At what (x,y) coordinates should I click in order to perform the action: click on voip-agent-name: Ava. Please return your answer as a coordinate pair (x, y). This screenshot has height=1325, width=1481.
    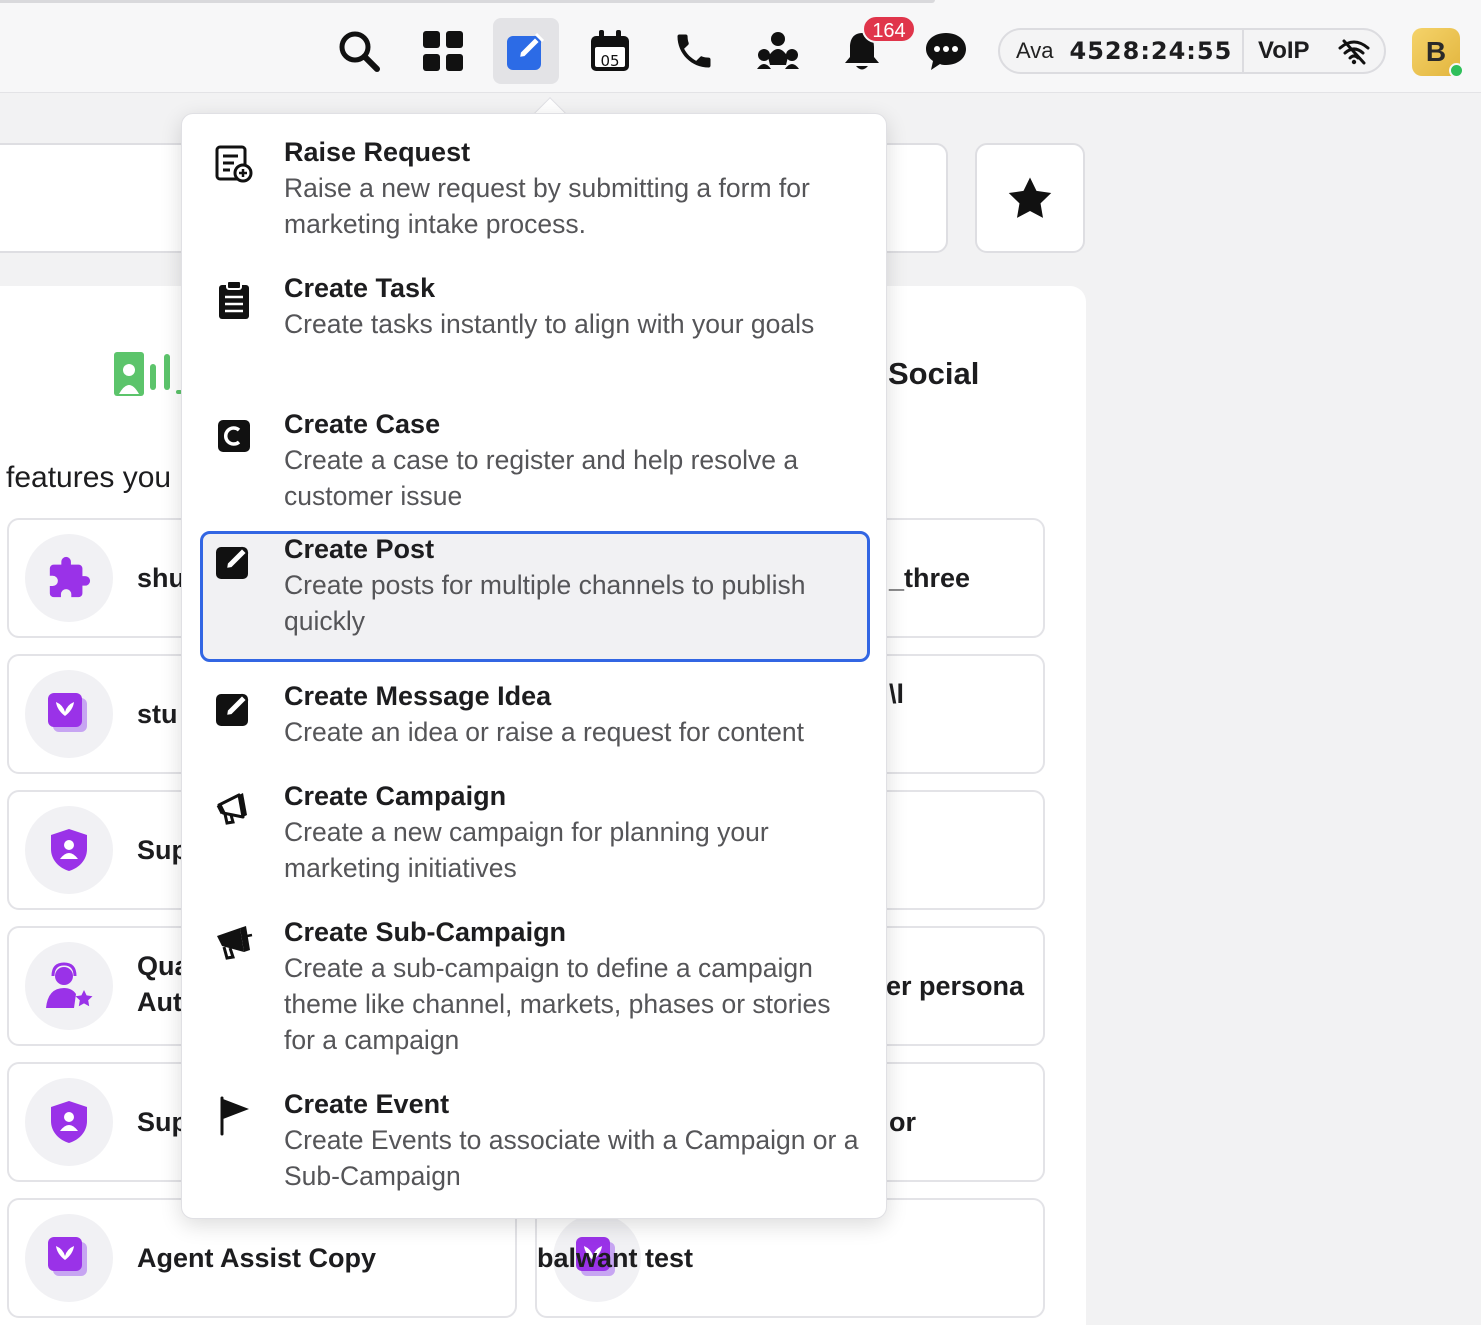
    Looking at the image, I should click on (1035, 50).